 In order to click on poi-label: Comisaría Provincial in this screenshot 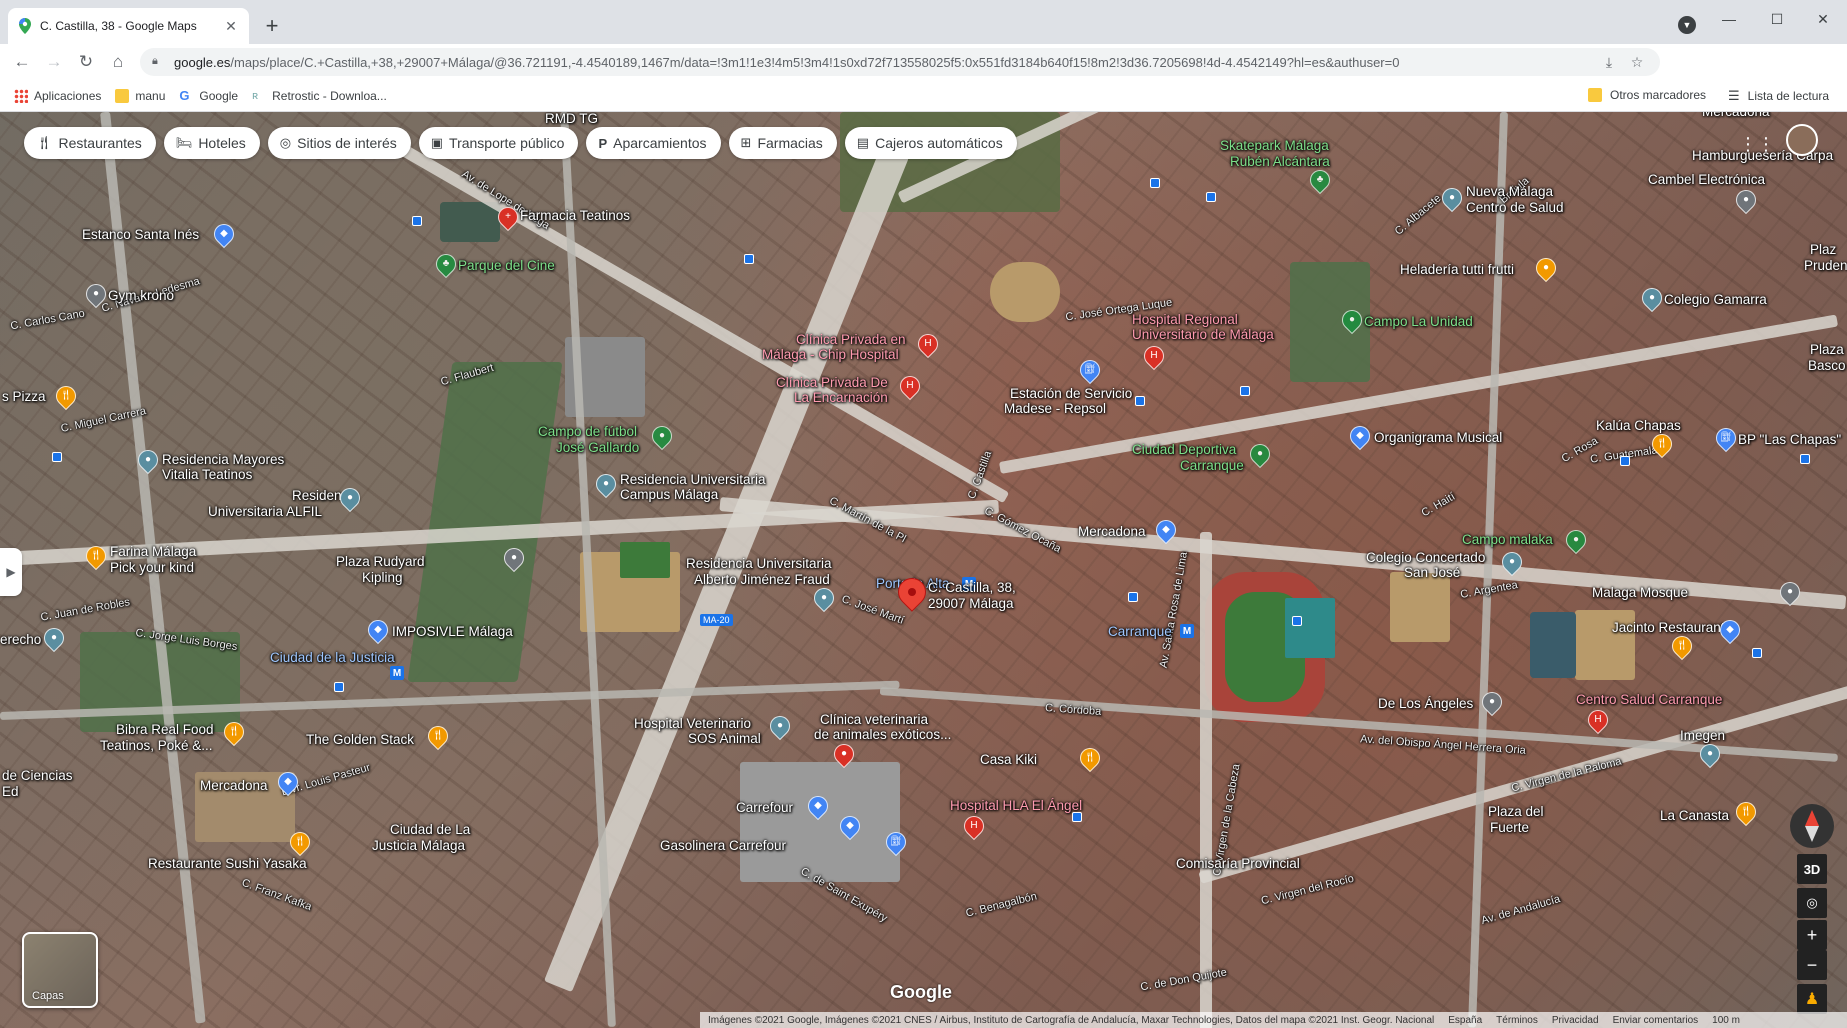, I will do `click(1238, 864)`.